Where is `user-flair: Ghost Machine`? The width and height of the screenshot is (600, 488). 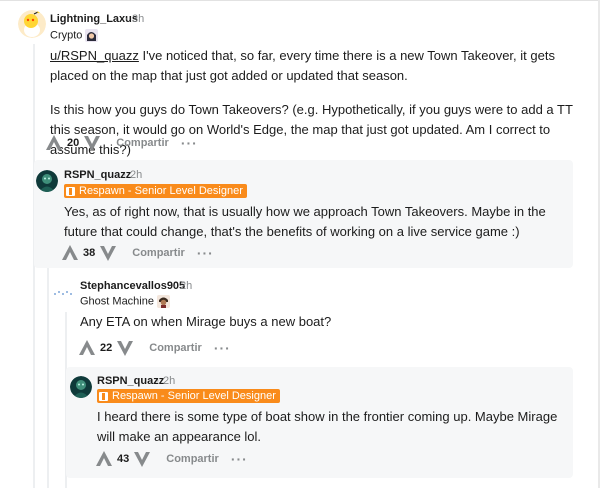
user-flair: Ghost Machine is located at coordinates (125, 301).